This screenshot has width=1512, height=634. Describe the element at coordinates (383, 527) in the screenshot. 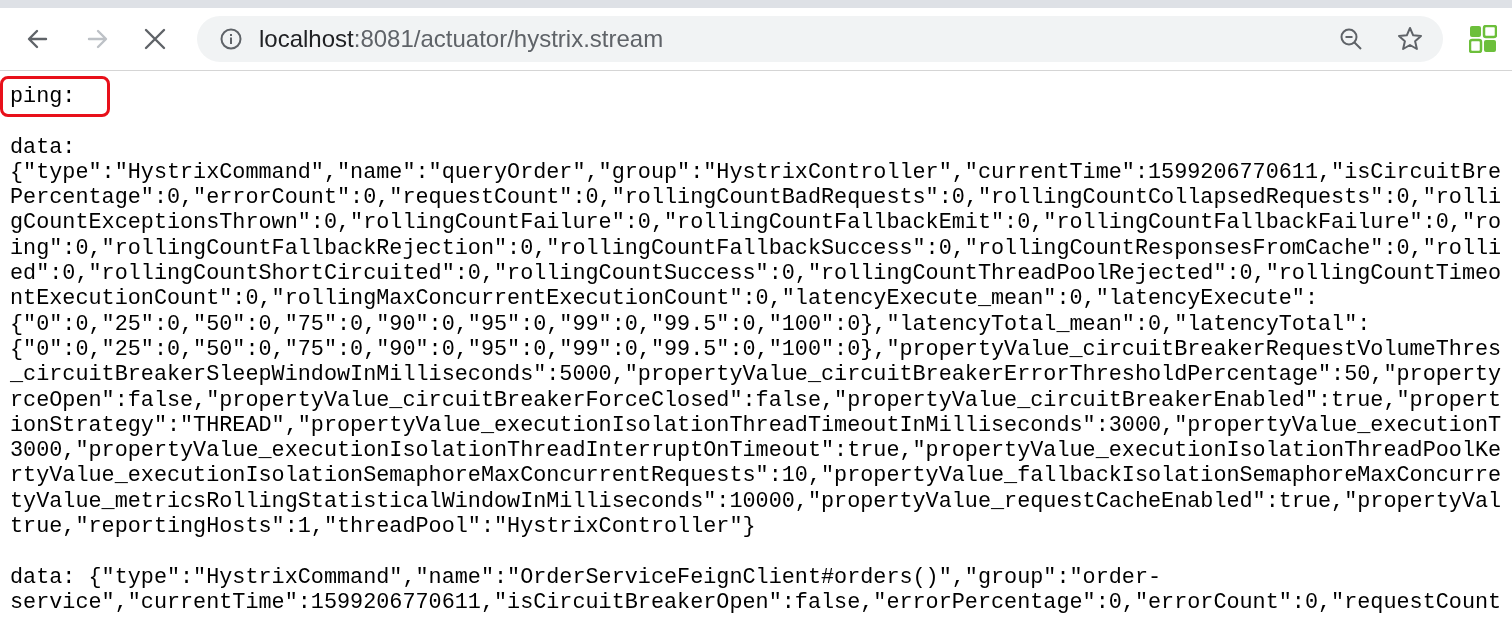

I see `stream-line: true,"reportingHosts":1,"threadPool":"HystrixController"}` at that location.